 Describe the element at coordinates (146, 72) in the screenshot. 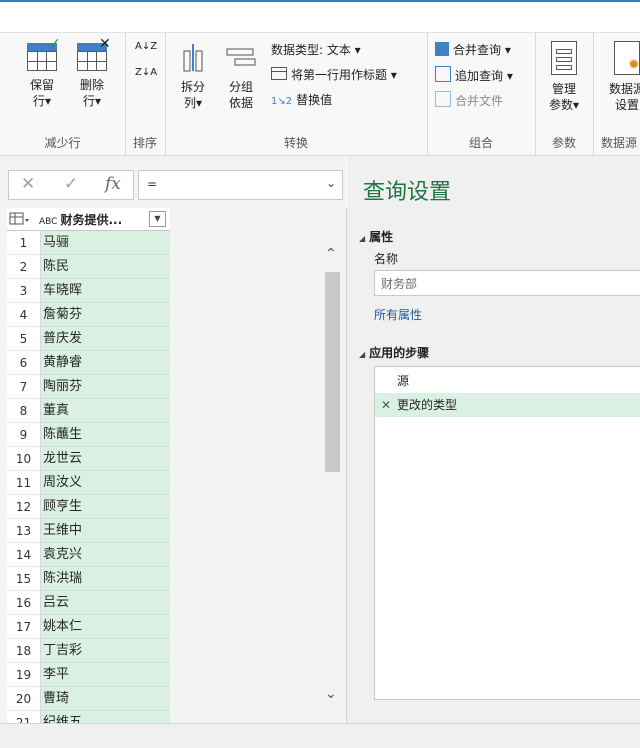

I see `sort-descending-button: Z↓A` at that location.